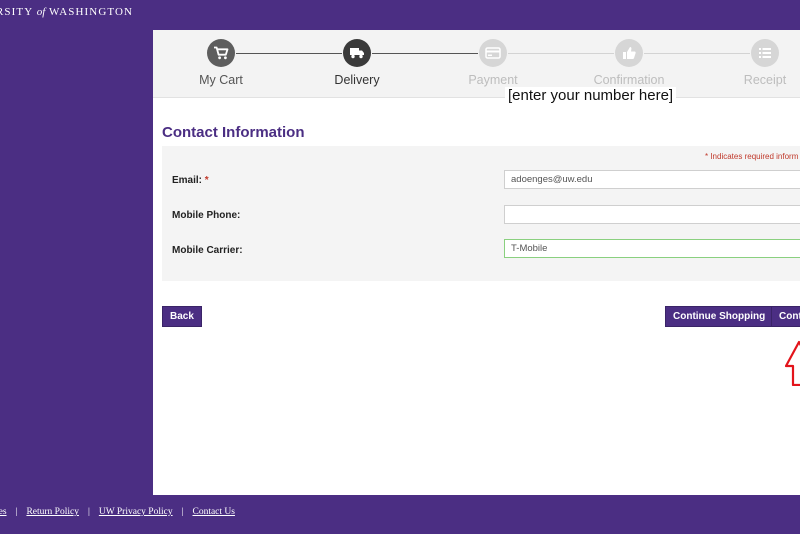  What do you see at coordinates (233, 132) in the screenshot?
I see `contact-information-heading: Contact Information` at bounding box center [233, 132].